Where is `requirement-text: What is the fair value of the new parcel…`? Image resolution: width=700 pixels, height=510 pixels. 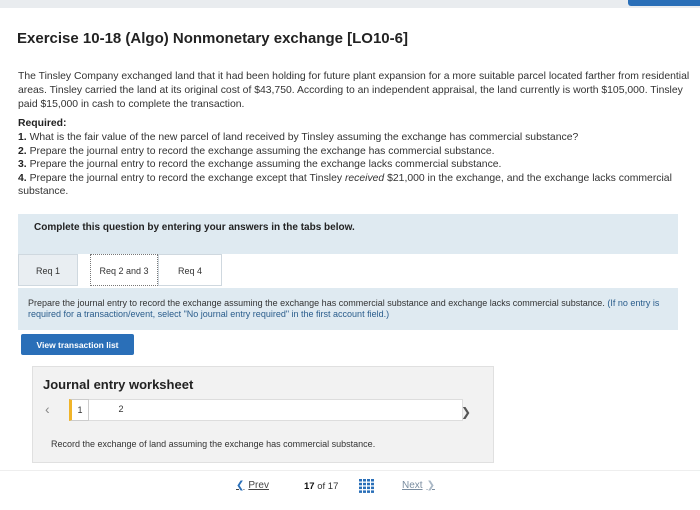 requirement-text: What is the fair value of the new parcel… is located at coordinates (304, 137).